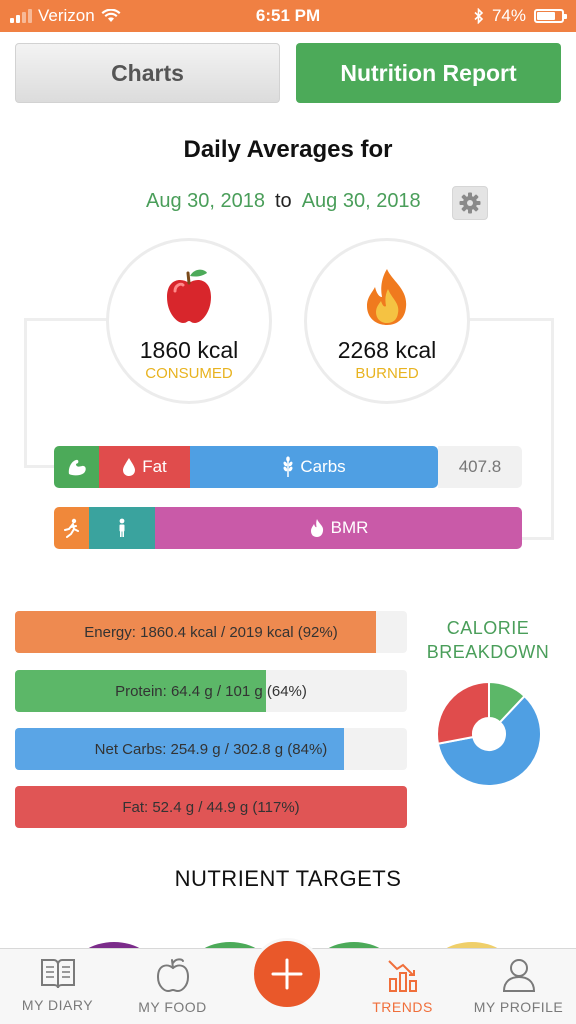  I want to click on energy-target-bar: Energy: 1860.4 kcal / 2019 kcal (92%), so click(211, 632).